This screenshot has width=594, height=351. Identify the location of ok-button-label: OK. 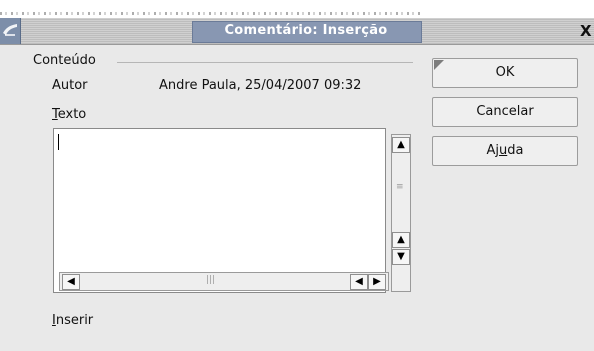
(505, 72).